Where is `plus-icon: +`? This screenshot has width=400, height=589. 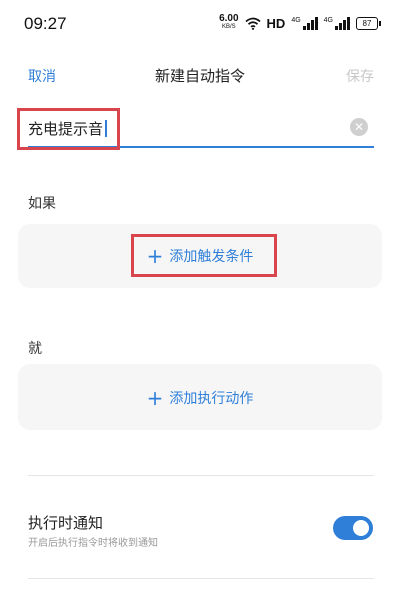
plus-icon: + is located at coordinates (155, 398).